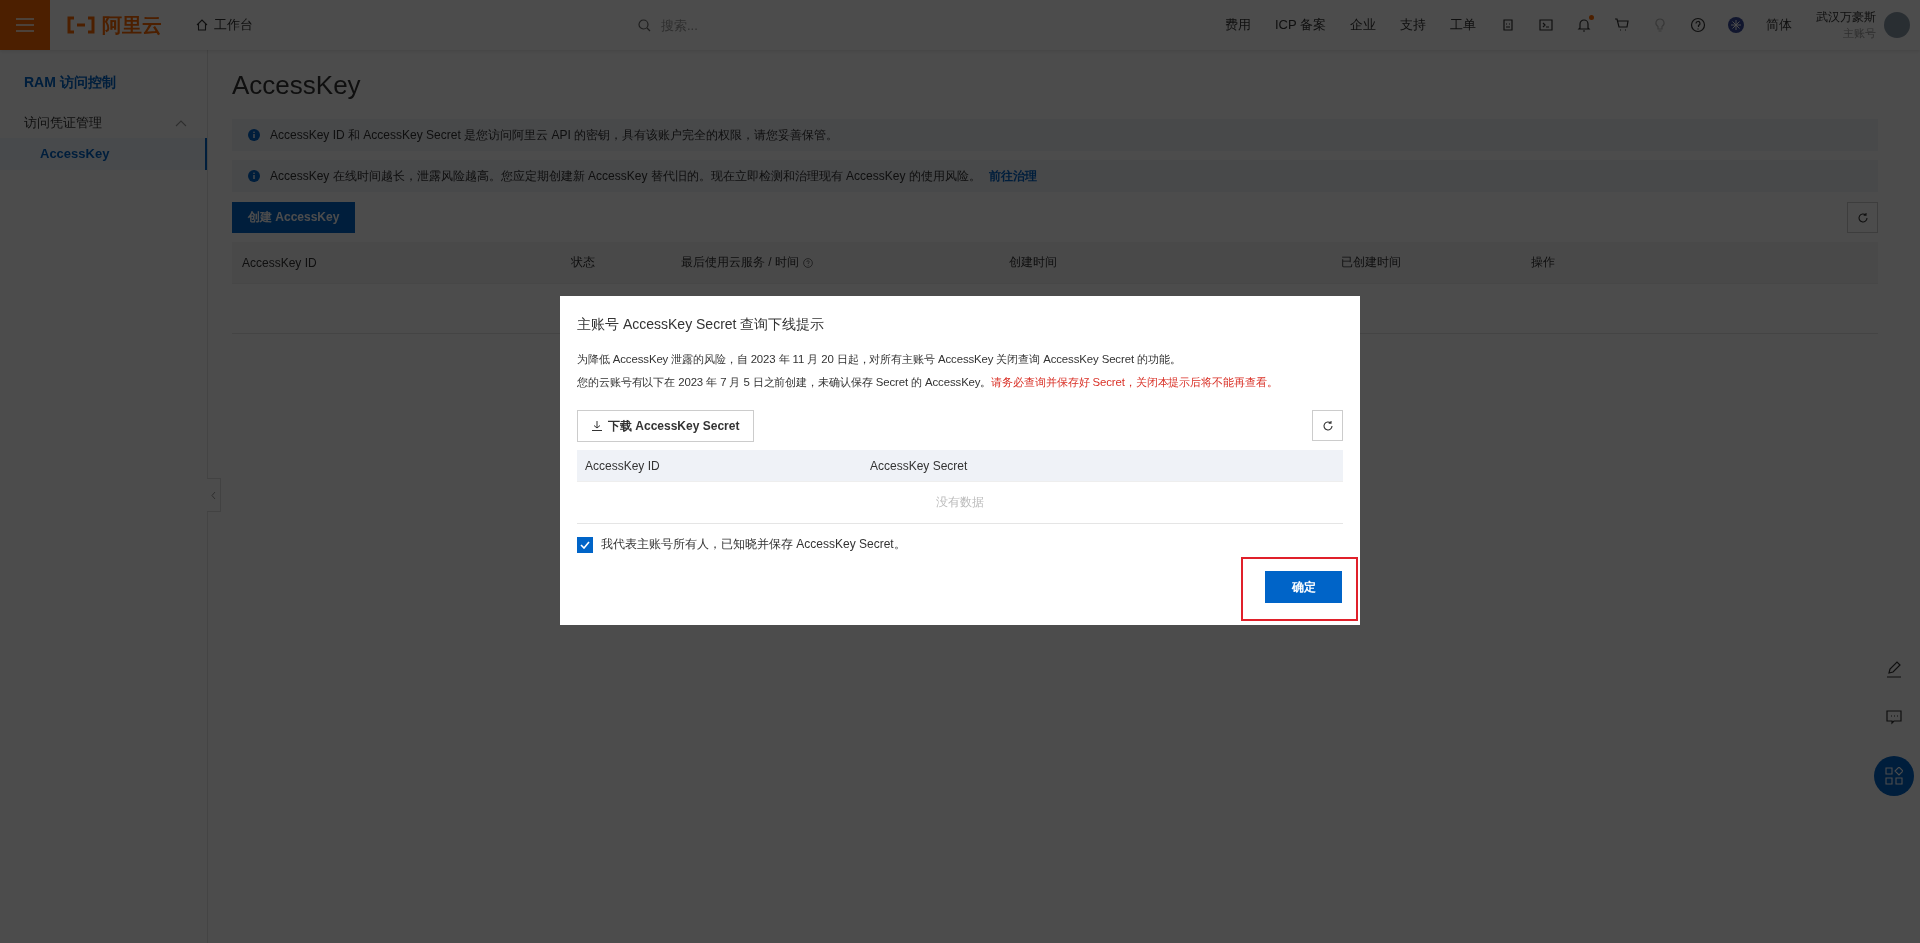 This screenshot has height=943, width=1920. Describe the element at coordinates (879, 359) in the screenshot. I see `dialog-text: 为降低 AccessKey 泄露的风险，自 2023 年 11 月 20 日起，对所有主账号 AccessKey 关闭查询 AccessKey Secret 的功能。` at that location.